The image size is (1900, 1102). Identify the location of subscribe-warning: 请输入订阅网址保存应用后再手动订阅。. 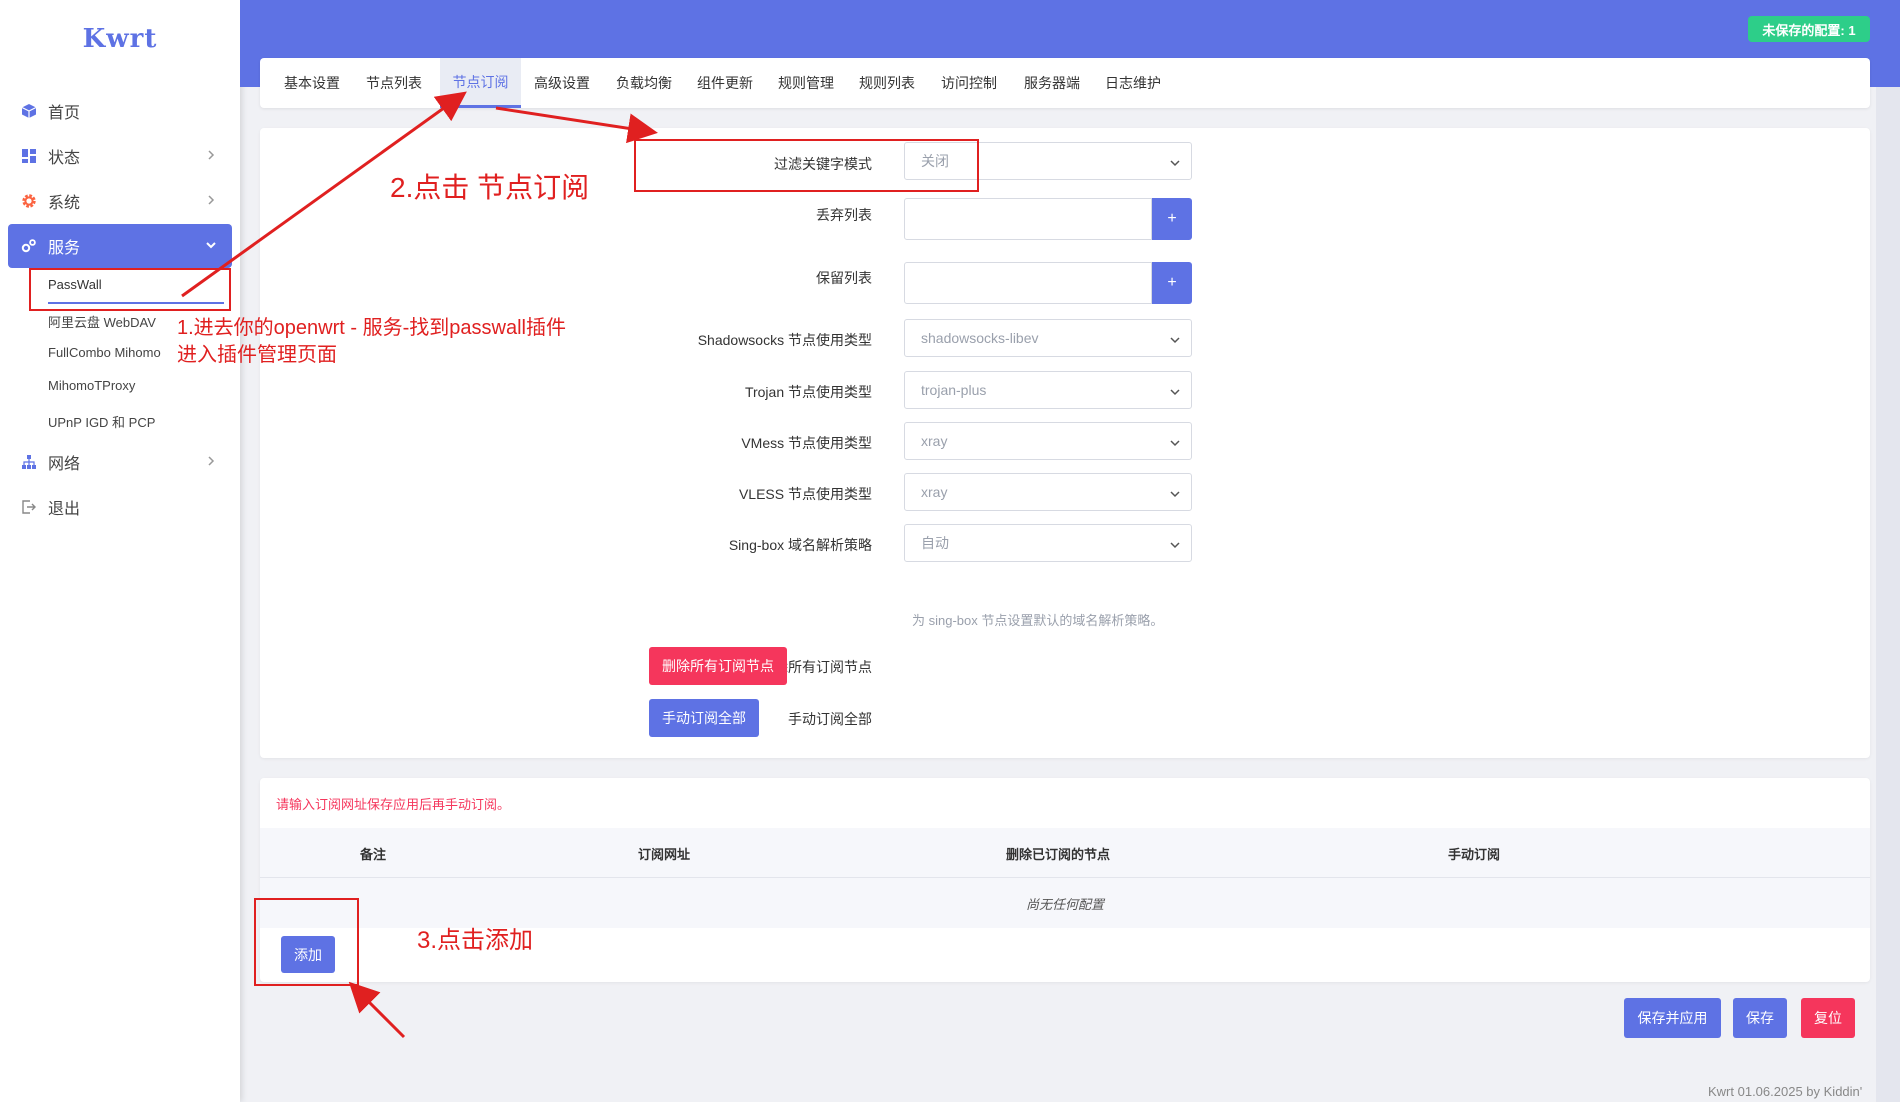
(393, 804).